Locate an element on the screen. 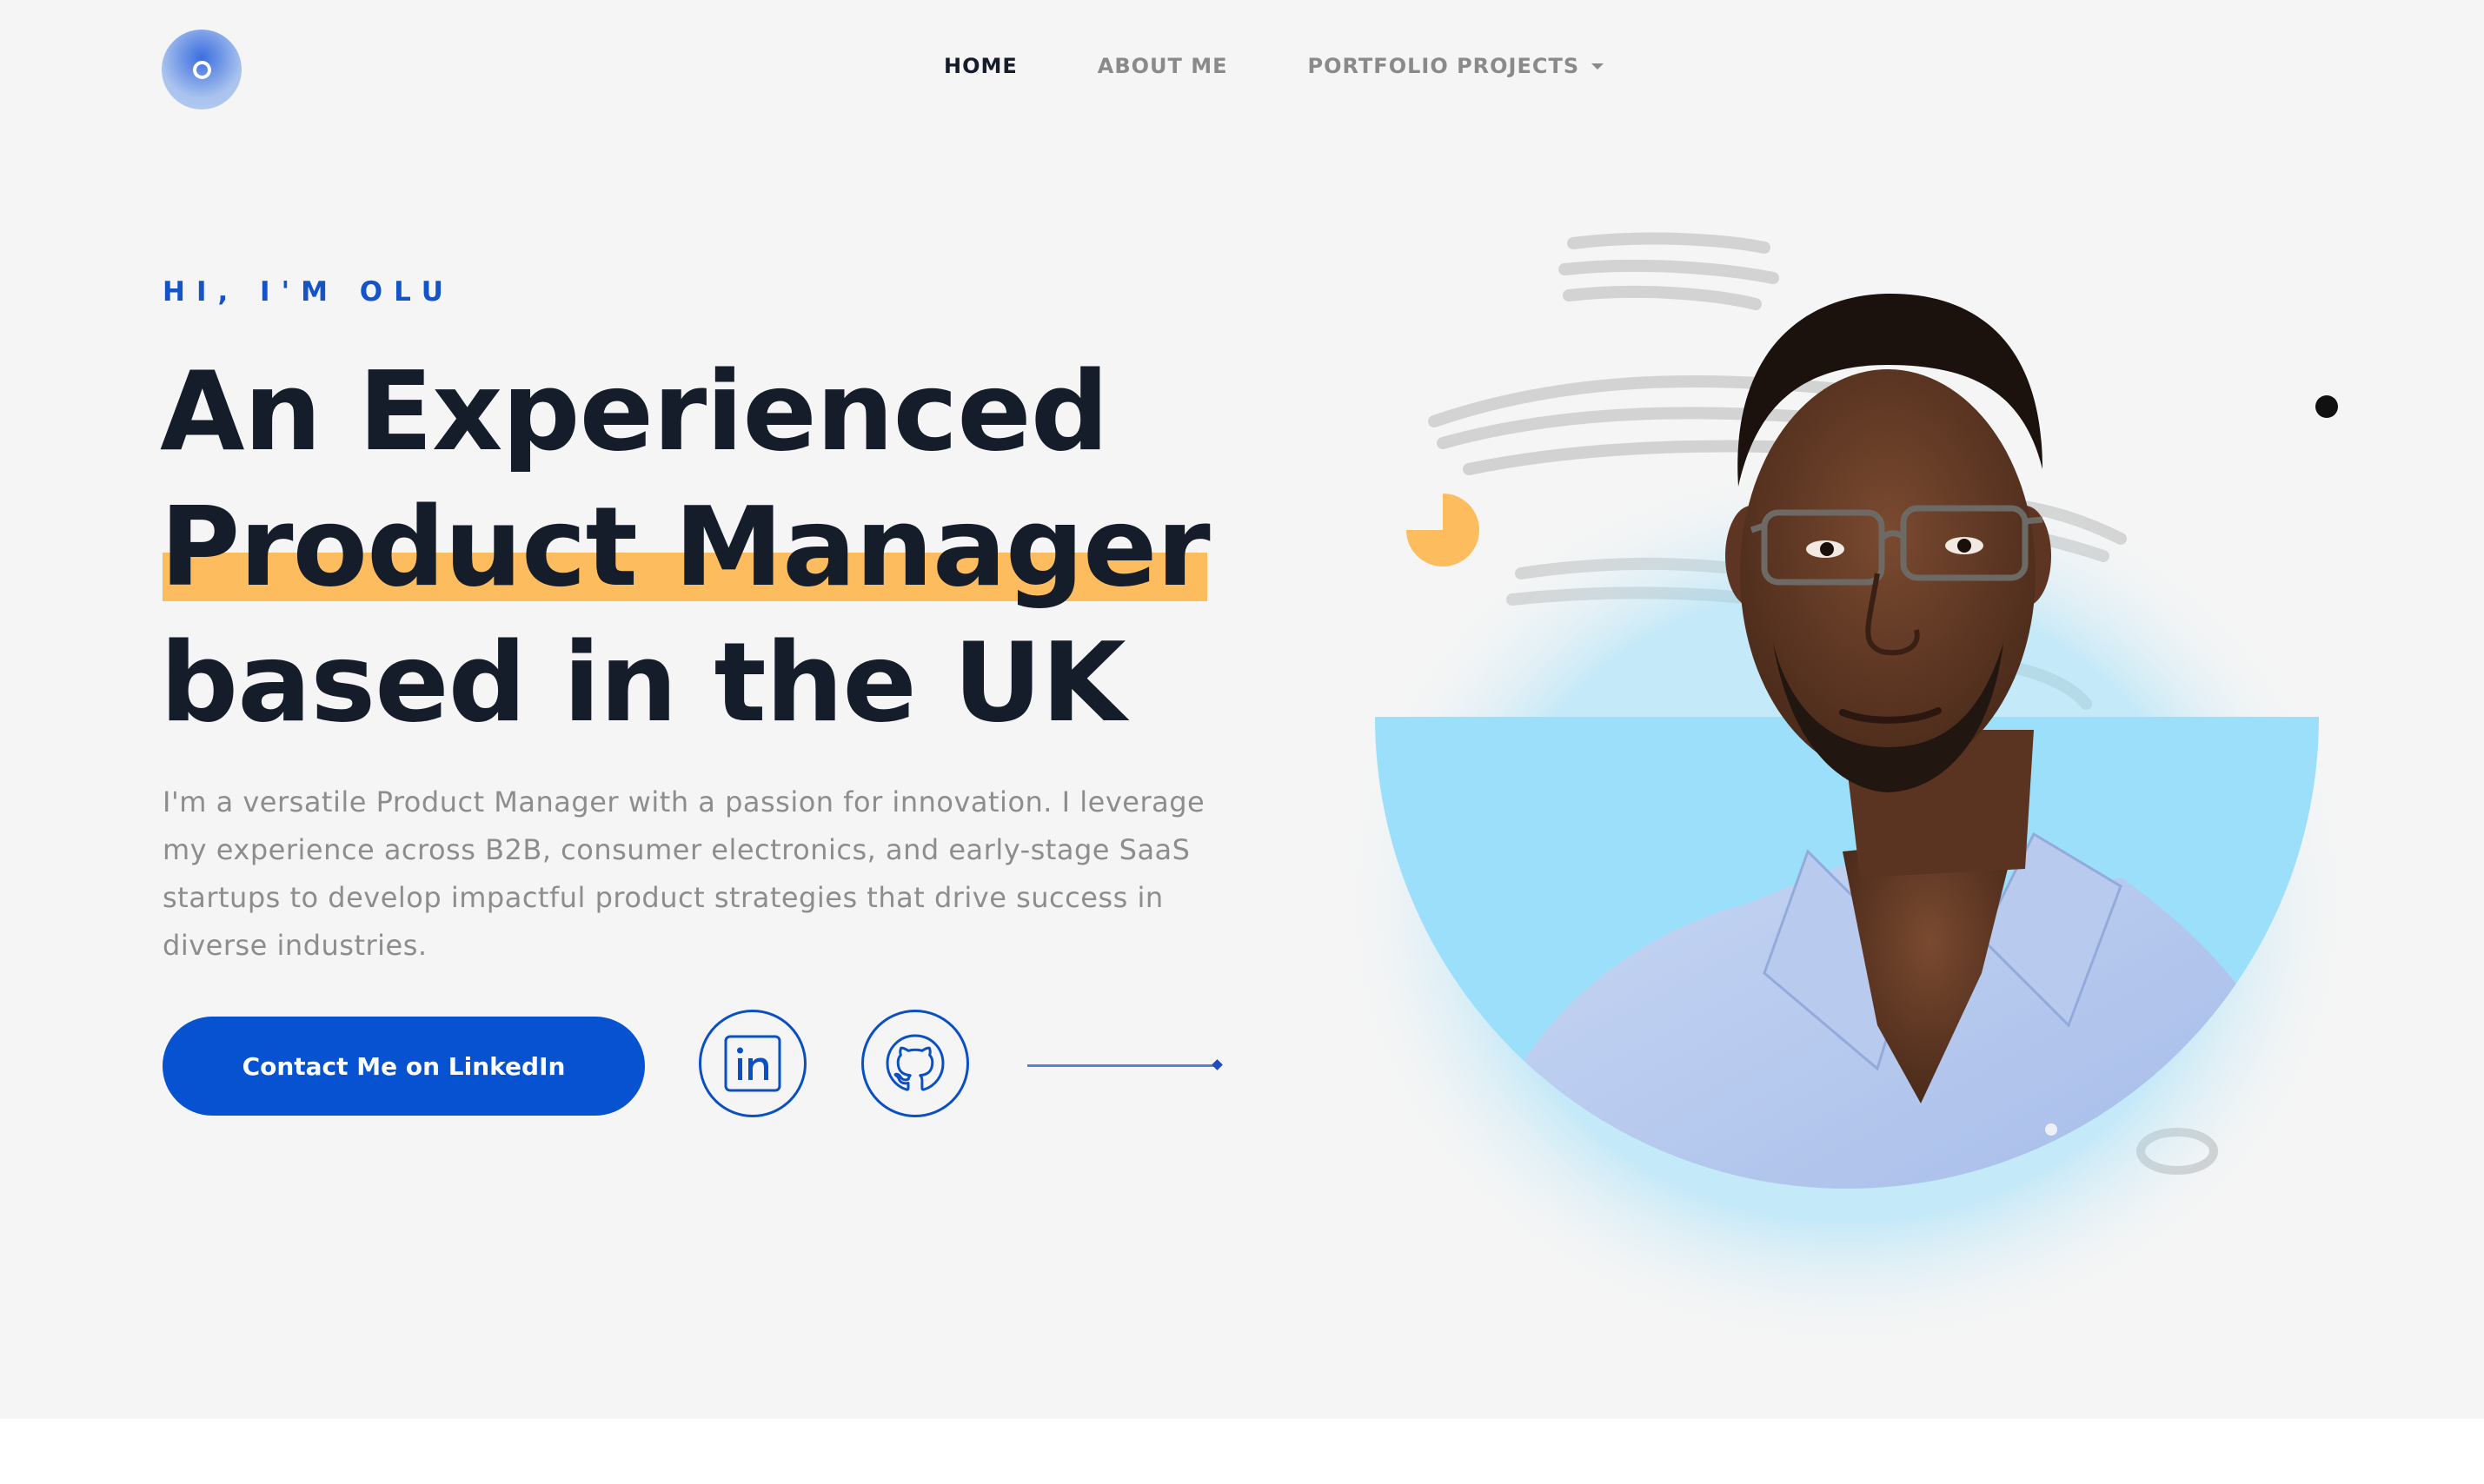 This screenshot has width=2484, height=1484. hero-eyebrow: HI, I'M OLU is located at coordinates (309, 292).